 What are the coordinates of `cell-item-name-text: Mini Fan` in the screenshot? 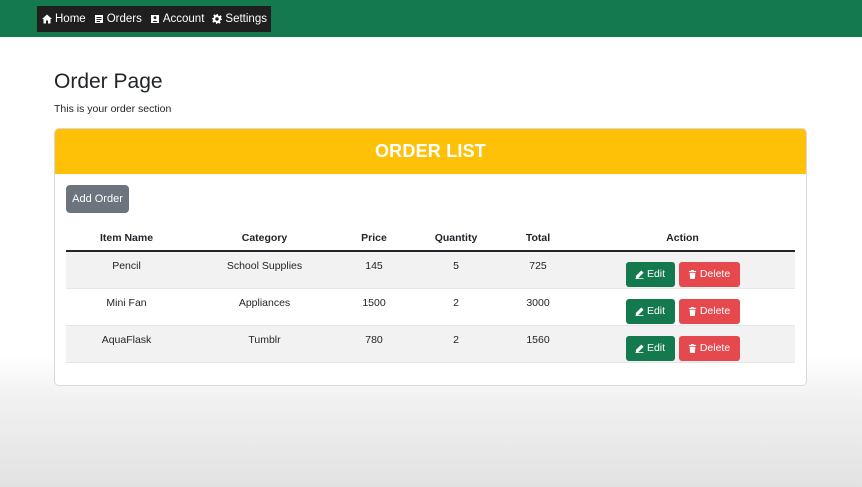 It's located at (126, 303).